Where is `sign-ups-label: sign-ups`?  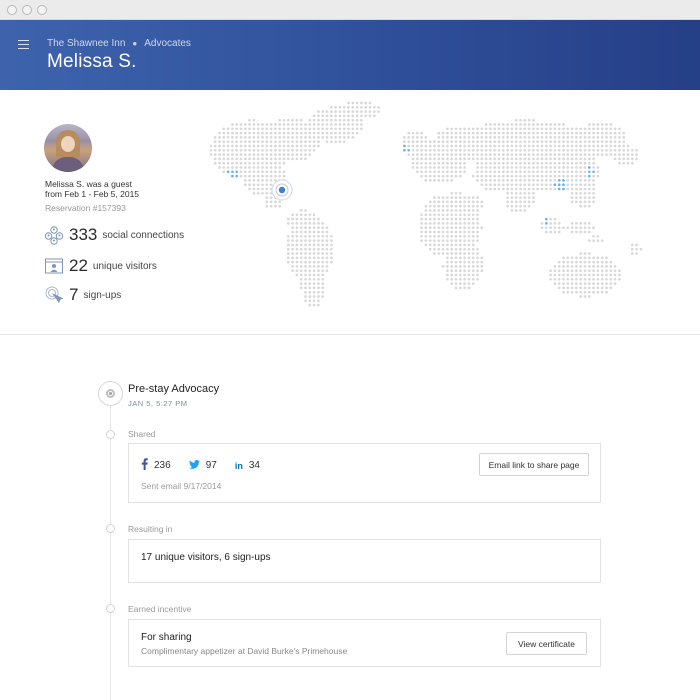 sign-ups-label: sign-ups is located at coordinates (102, 295).